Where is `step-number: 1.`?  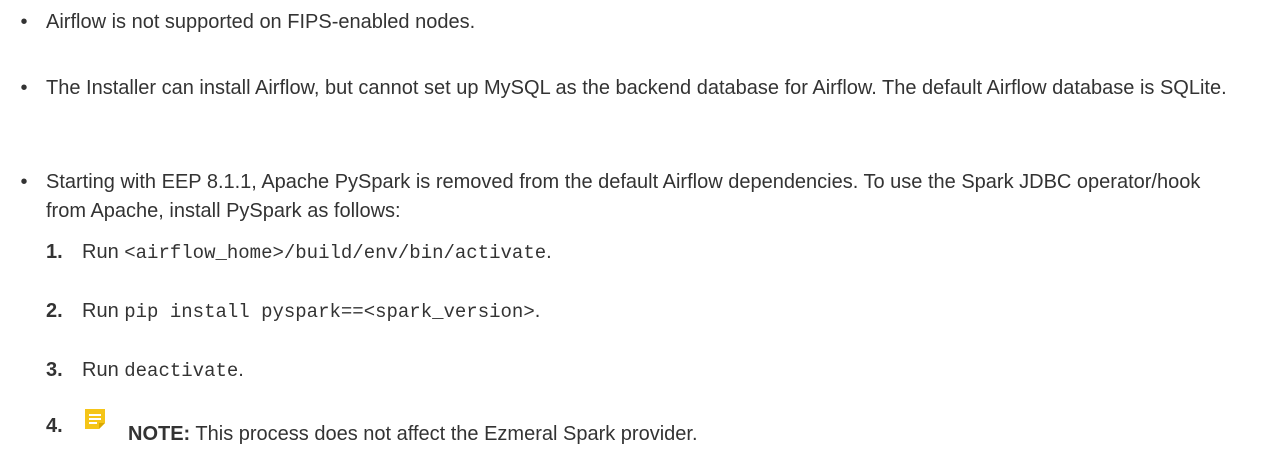
step-number: 1. is located at coordinates (54, 252).